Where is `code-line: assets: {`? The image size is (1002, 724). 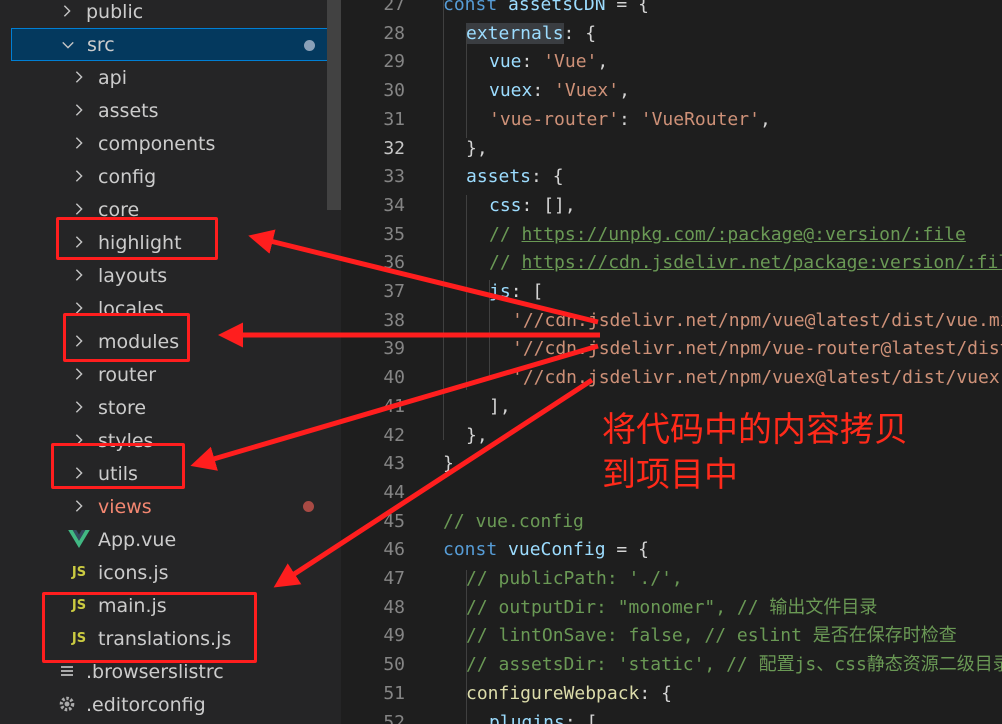 code-line: assets: { is located at coordinates (515, 177).